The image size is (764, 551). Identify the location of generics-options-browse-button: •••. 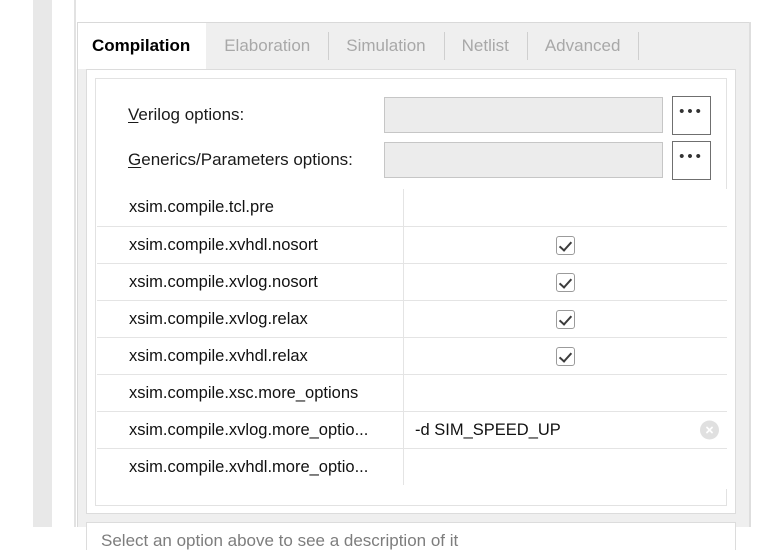
(691, 160).